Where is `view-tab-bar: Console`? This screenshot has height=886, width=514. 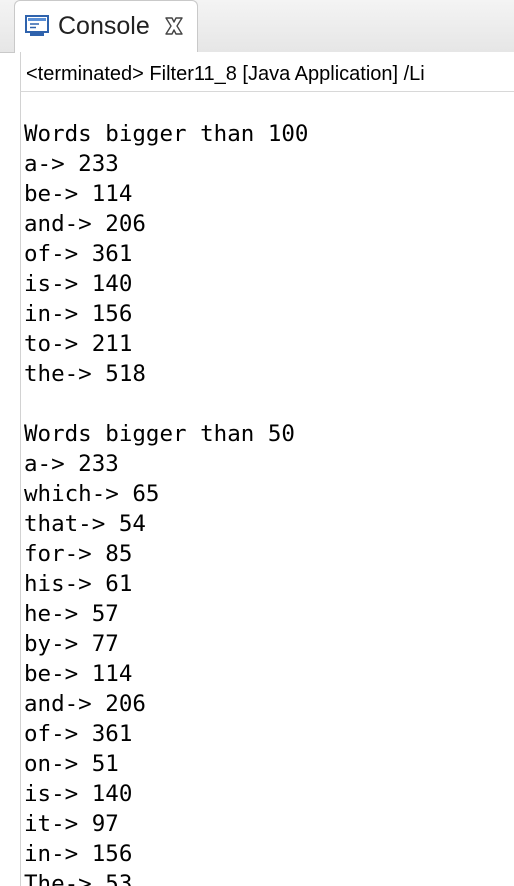
view-tab-bar: Console is located at coordinates (257, 26).